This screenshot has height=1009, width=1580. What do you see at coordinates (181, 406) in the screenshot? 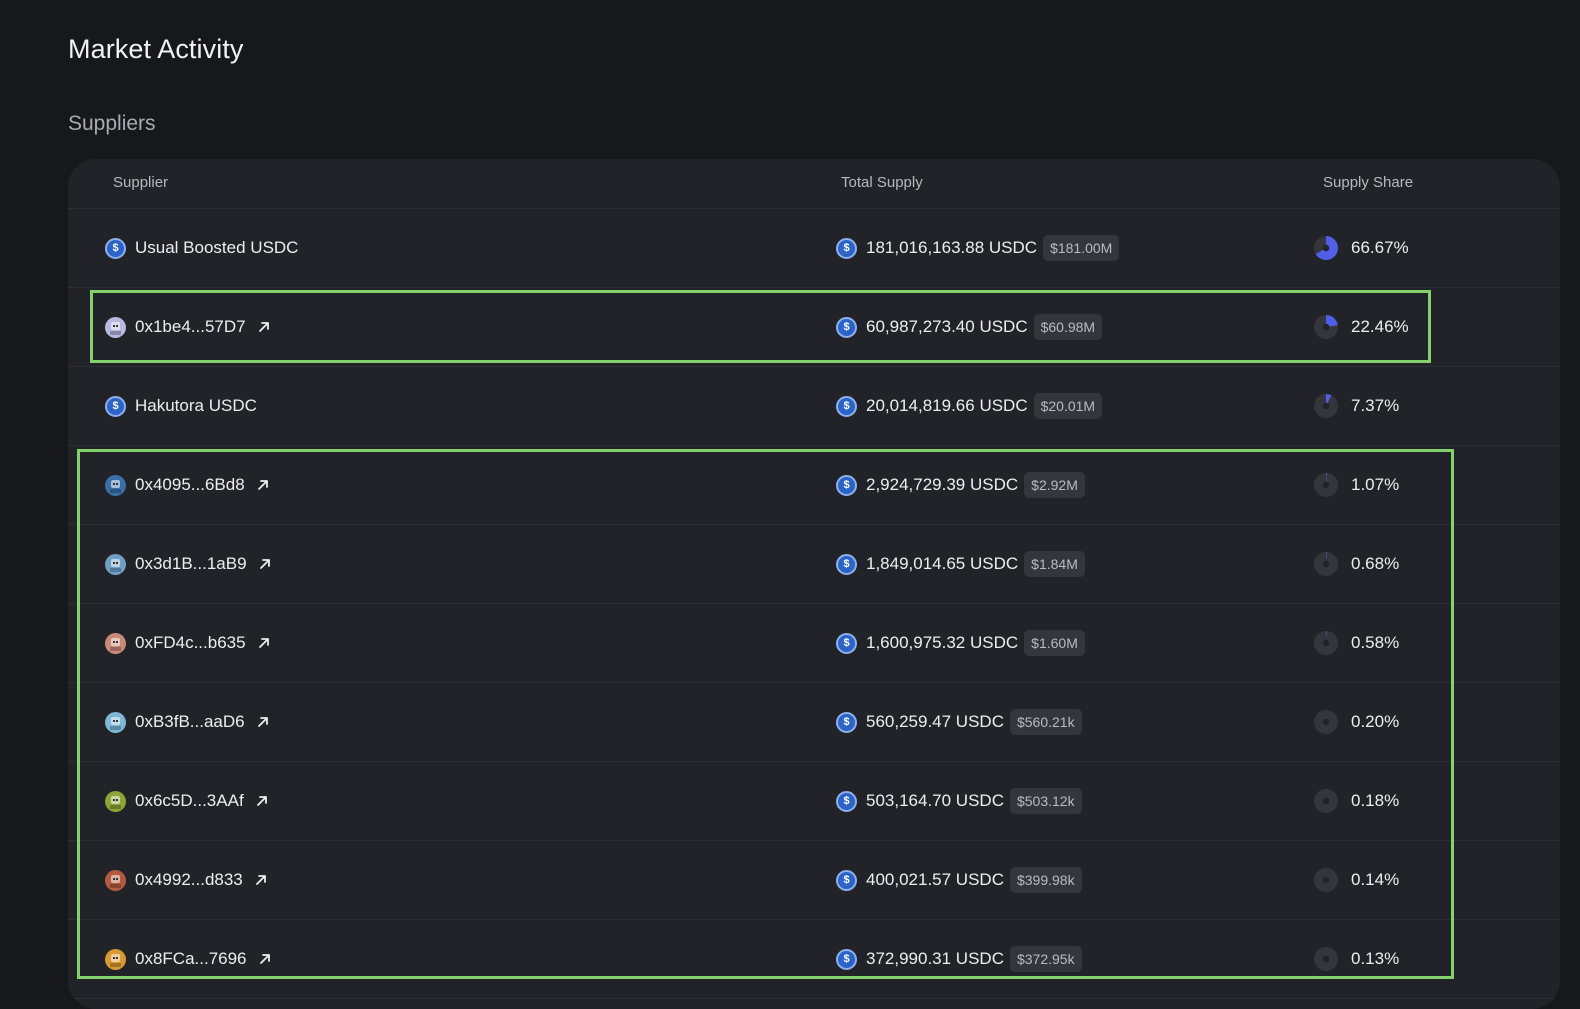
I see `supplier-cell: $ Hakutora USDC` at bounding box center [181, 406].